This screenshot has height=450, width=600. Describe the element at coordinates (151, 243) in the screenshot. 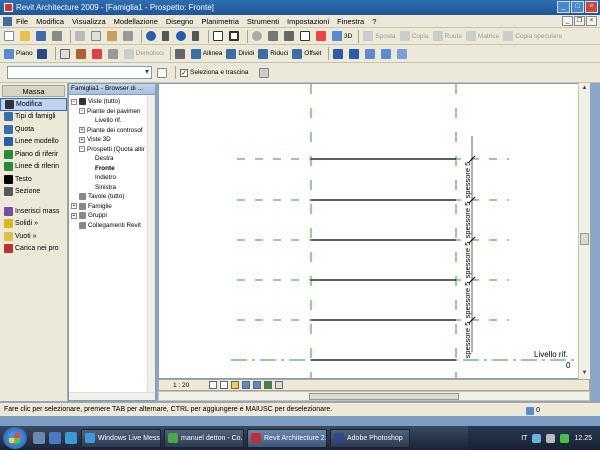

I see `browser-vertical-scrollbar` at that location.